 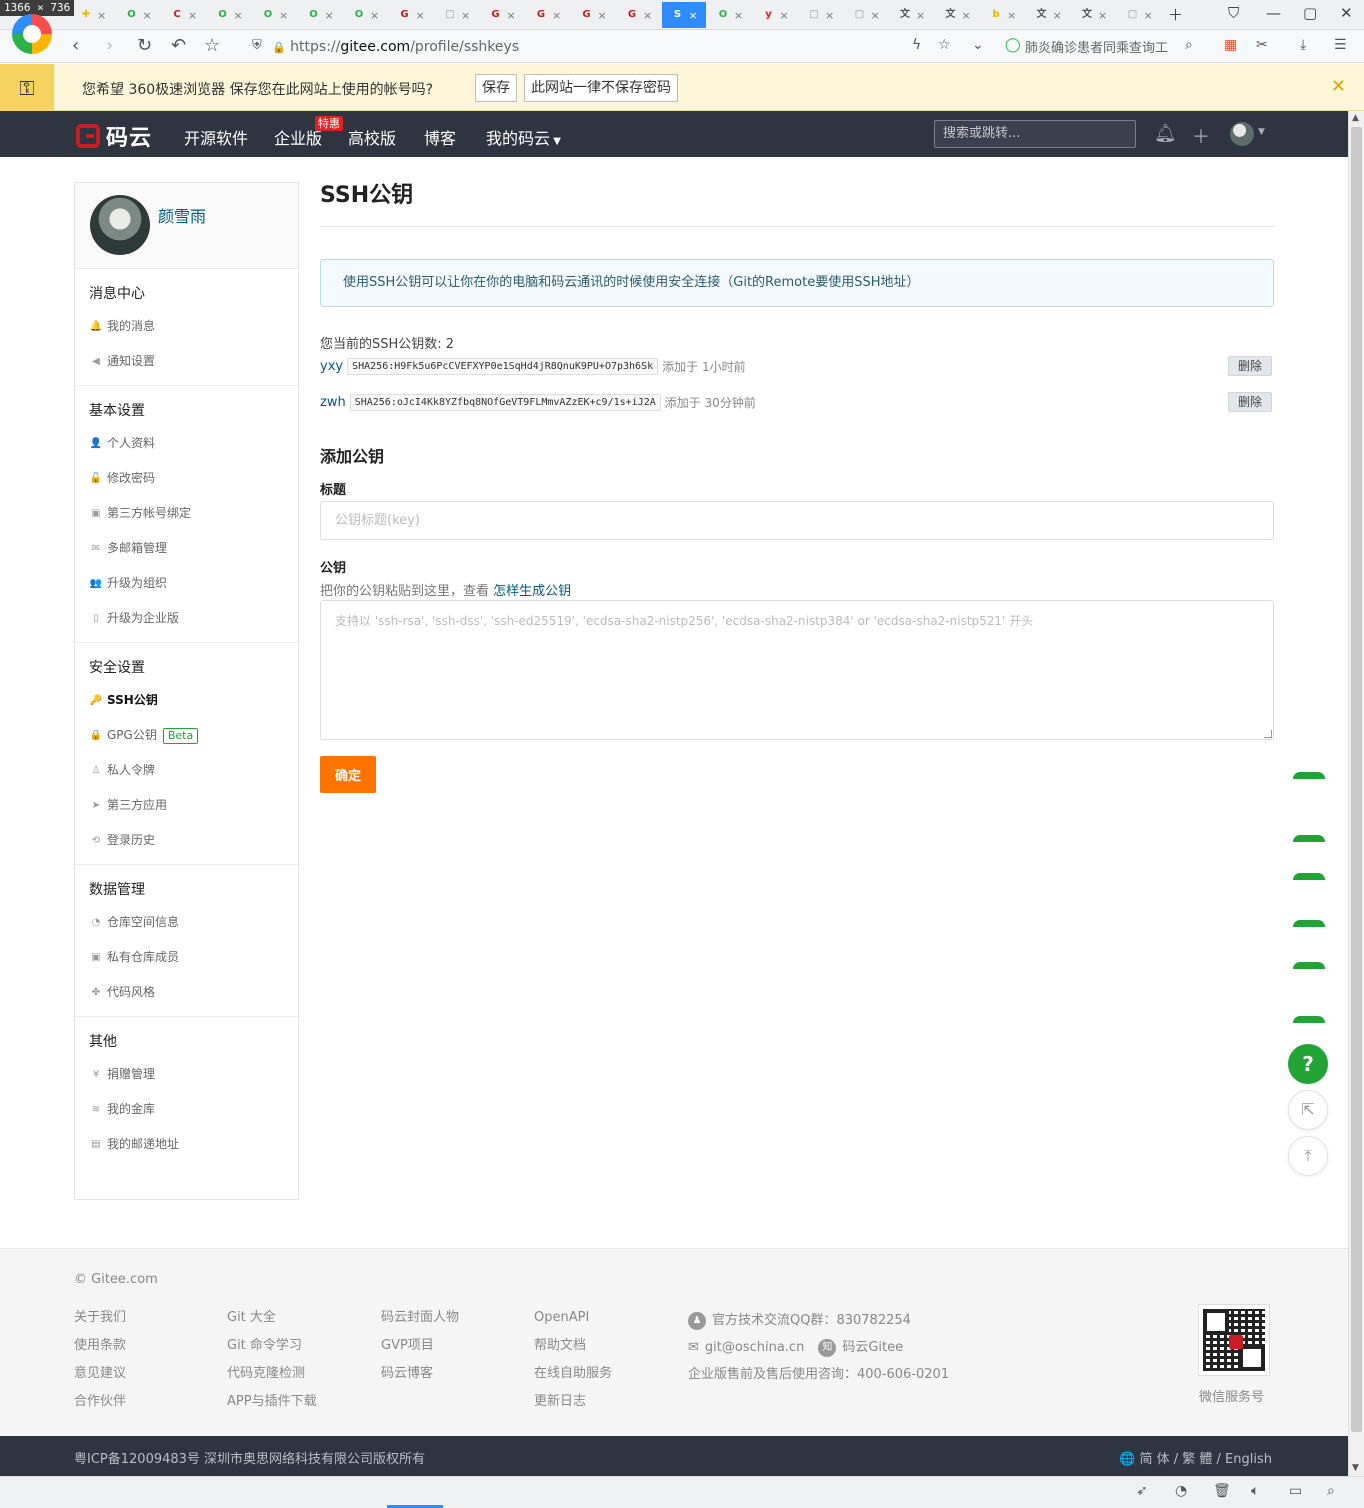 What do you see at coordinates (348, 774) in the screenshot?
I see `submit-button: 确定` at bounding box center [348, 774].